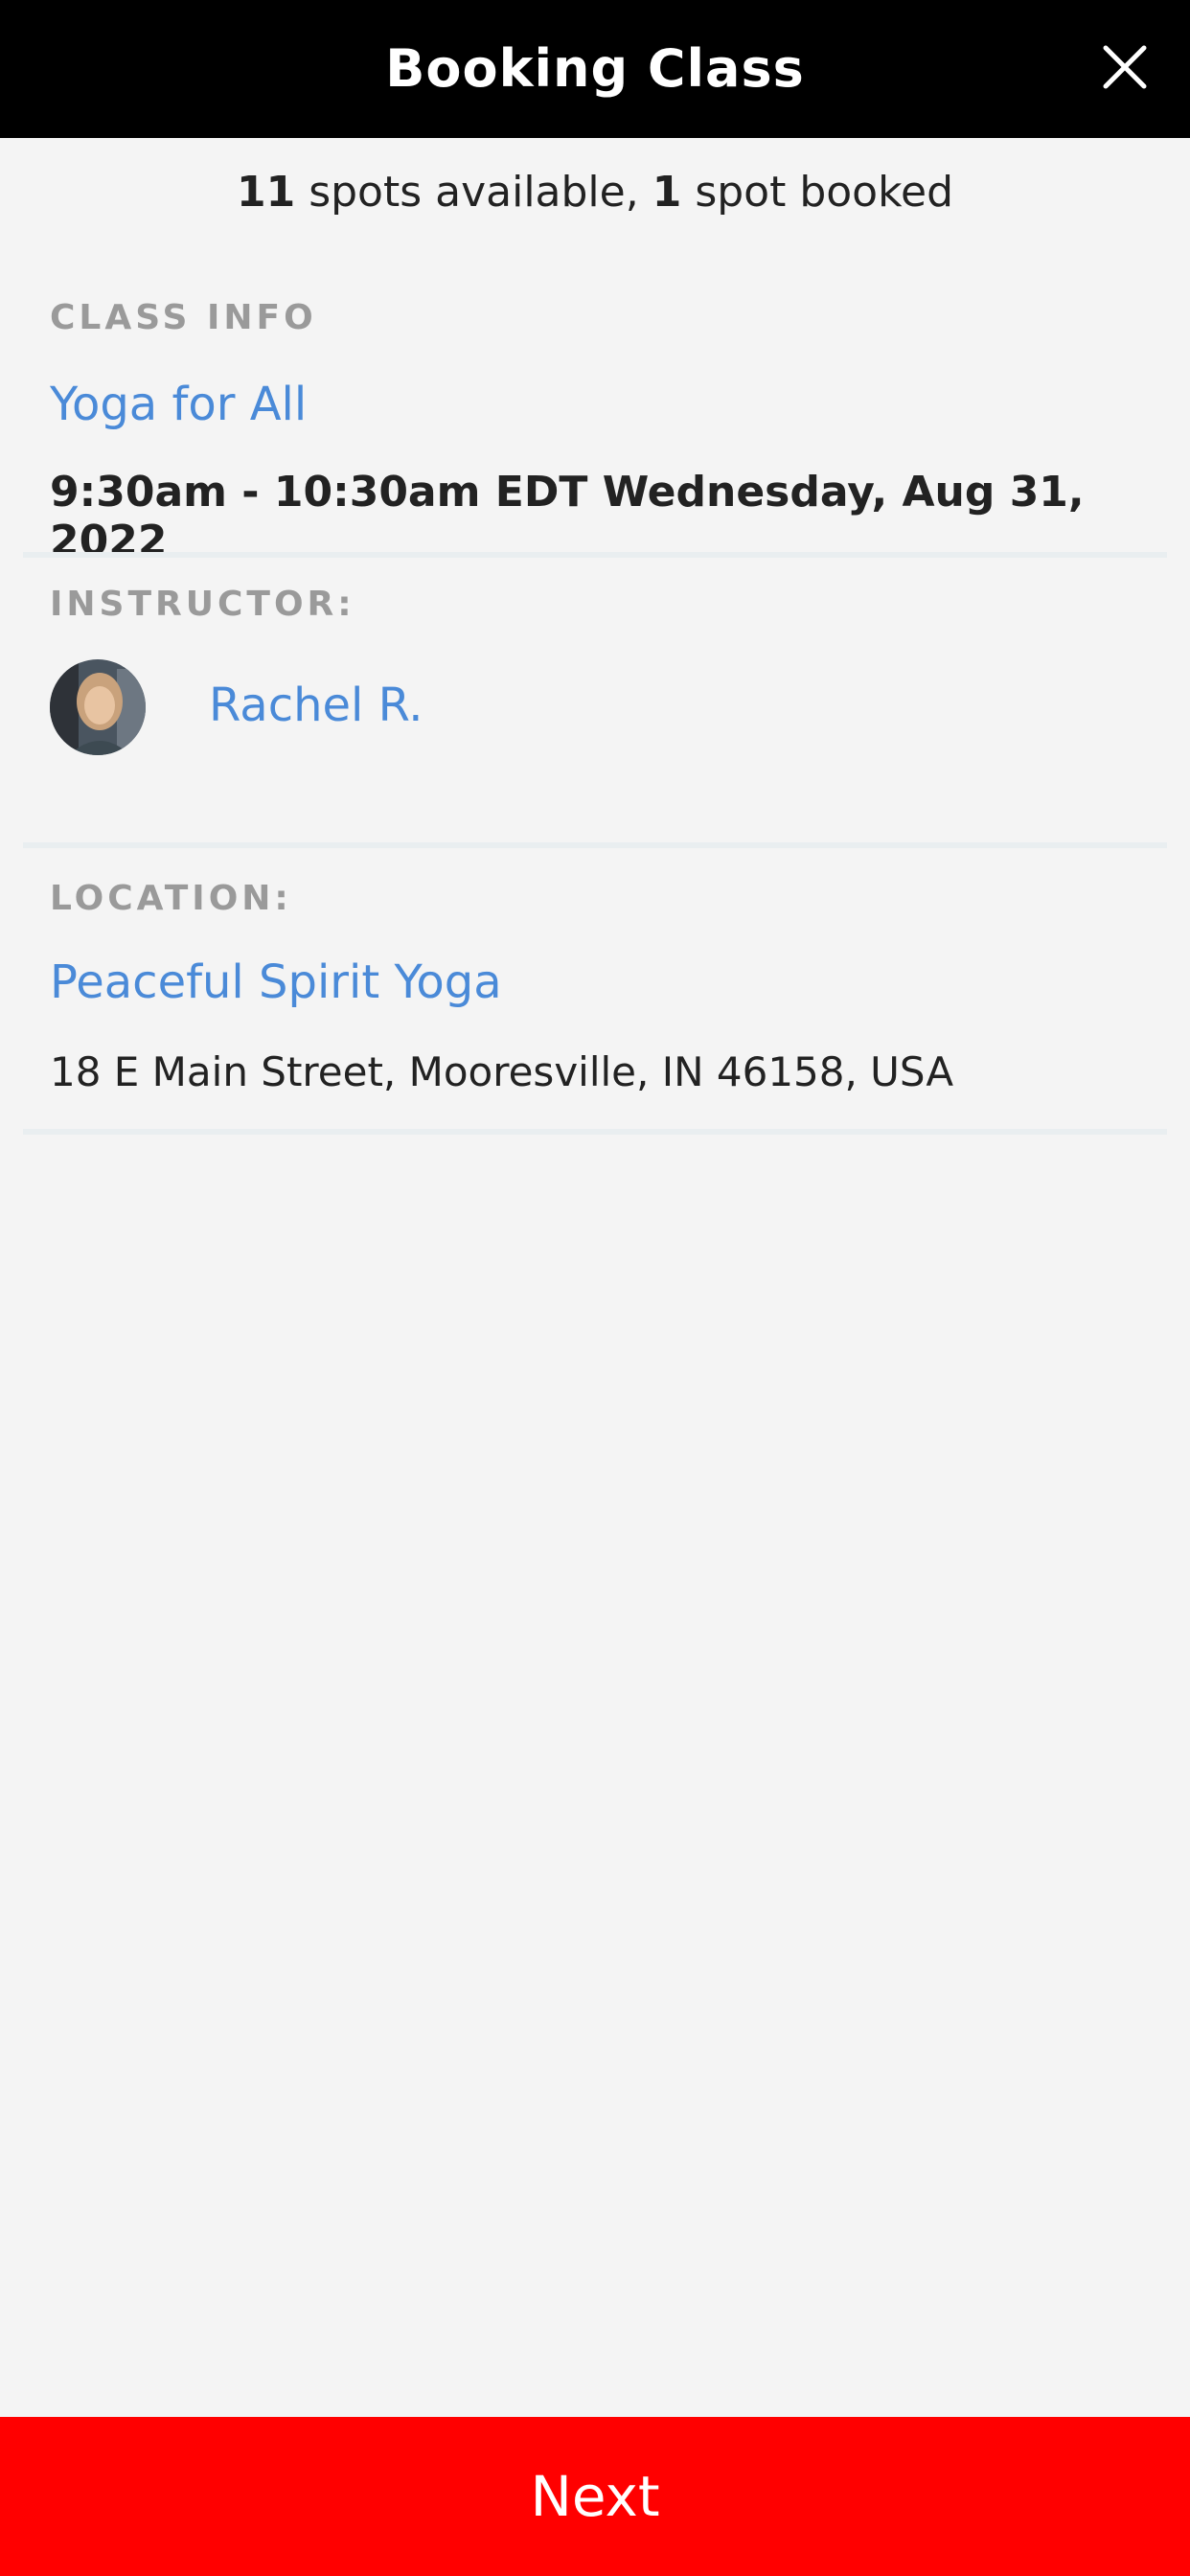 The width and height of the screenshot is (1190, 2576). Describe the element at coordinates (595, 2496) in the screenshot. I see `next-button: Next` at that location.